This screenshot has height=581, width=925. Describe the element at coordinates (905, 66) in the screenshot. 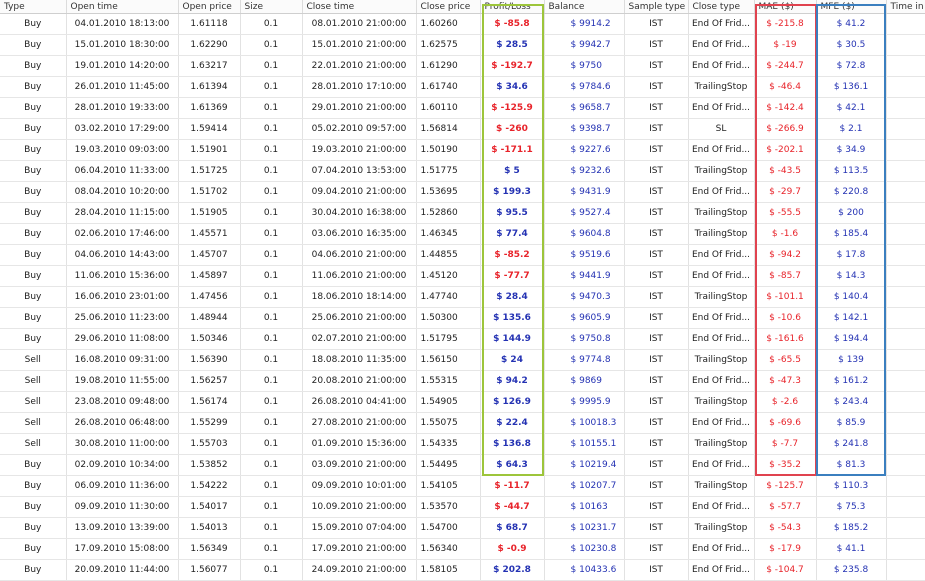

I see `cell-time-in-trade: 3d 6h 4` at that location.